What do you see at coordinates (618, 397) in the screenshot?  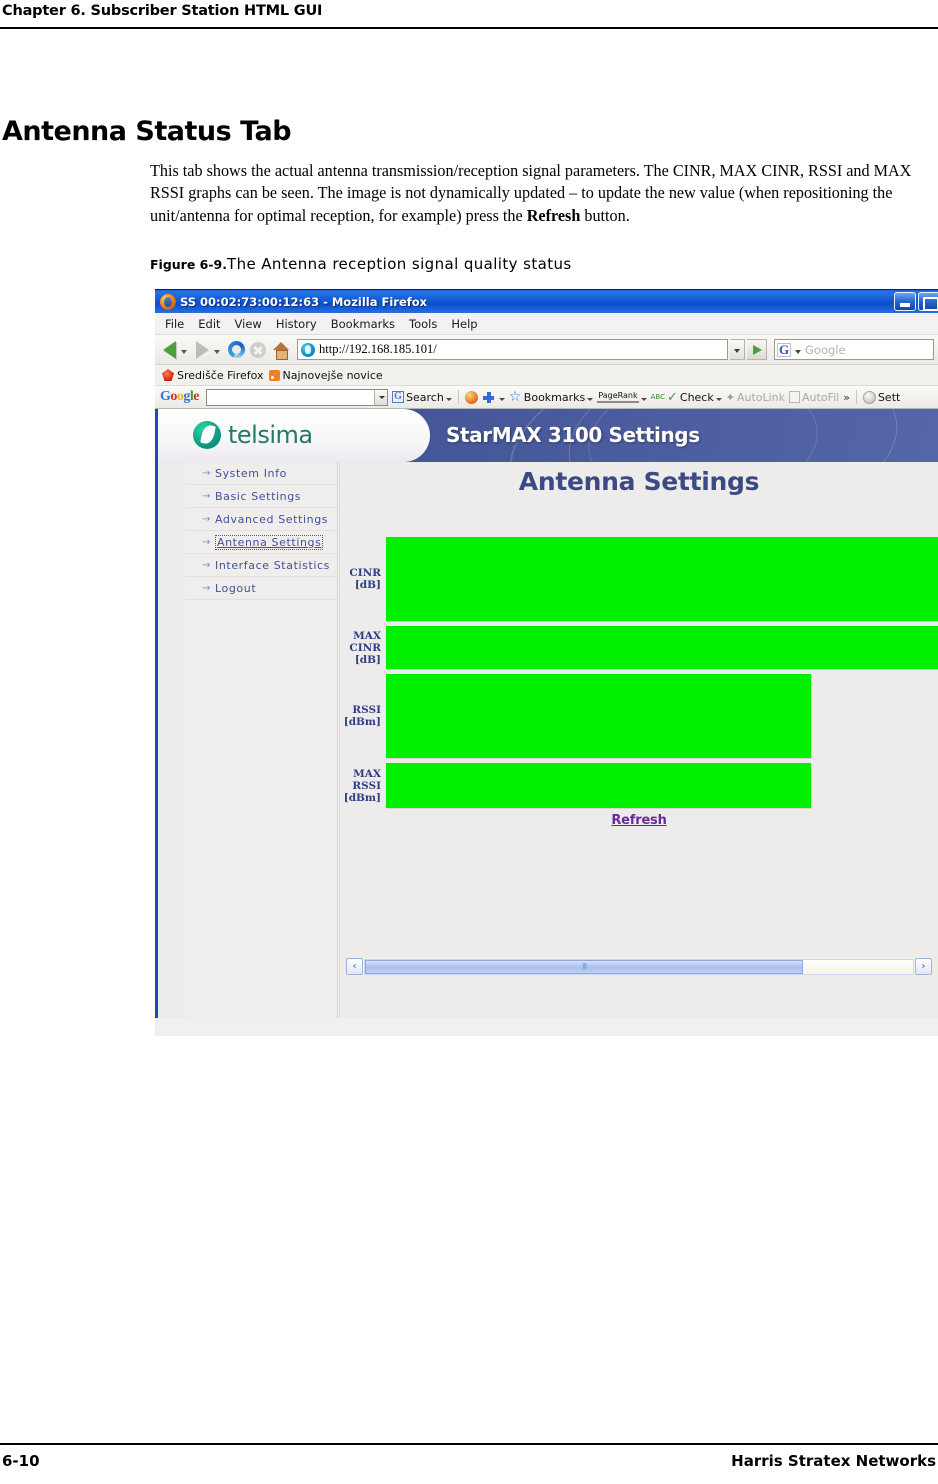 I see `pagerank-meter-icon: PageRank` at bounding box center [618, 397].